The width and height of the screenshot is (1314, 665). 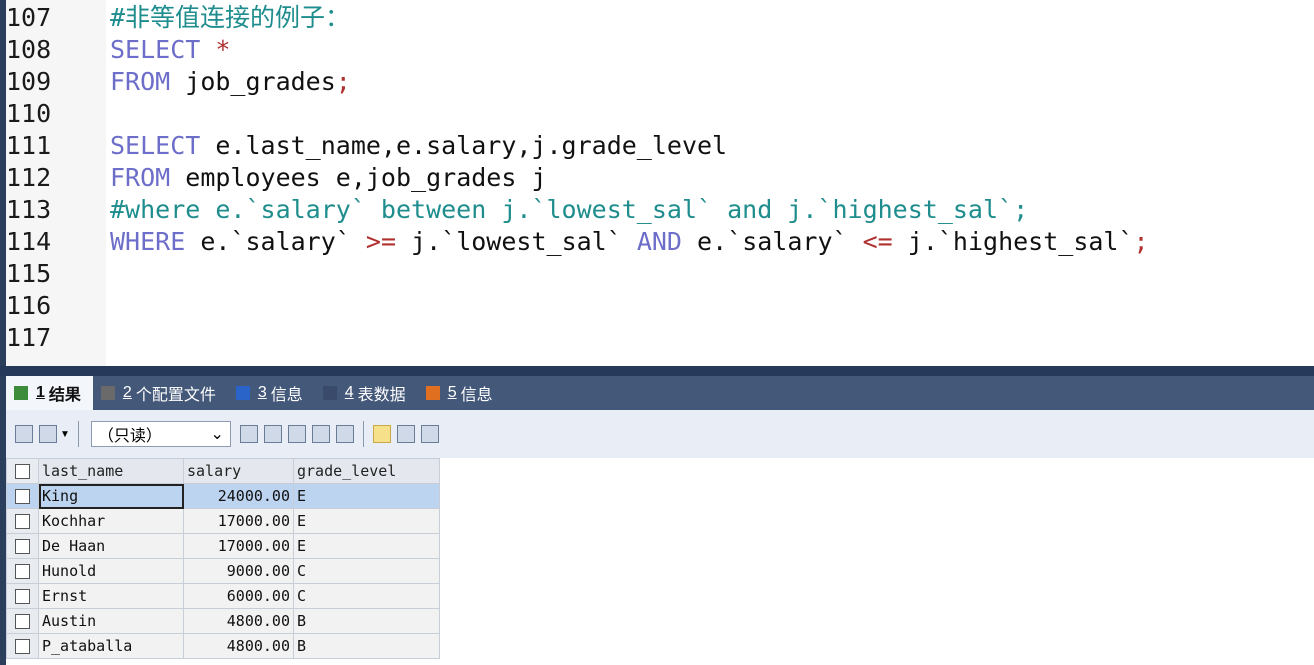 I want to click on delete-icon, so click(x=320, y=434).